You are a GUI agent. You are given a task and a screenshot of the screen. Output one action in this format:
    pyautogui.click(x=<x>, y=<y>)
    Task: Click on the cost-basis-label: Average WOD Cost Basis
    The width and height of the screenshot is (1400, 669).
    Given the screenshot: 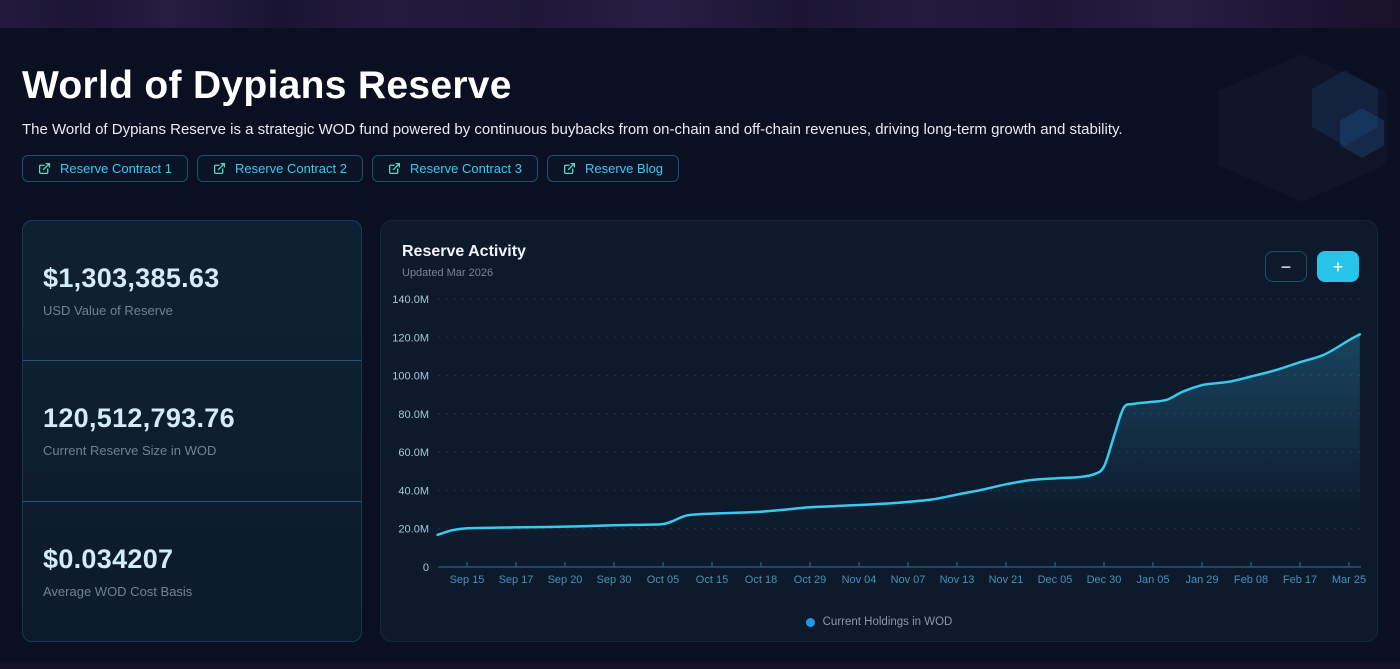 What is the action you would take?
    pyautogui.click(x=118, y=591)
    